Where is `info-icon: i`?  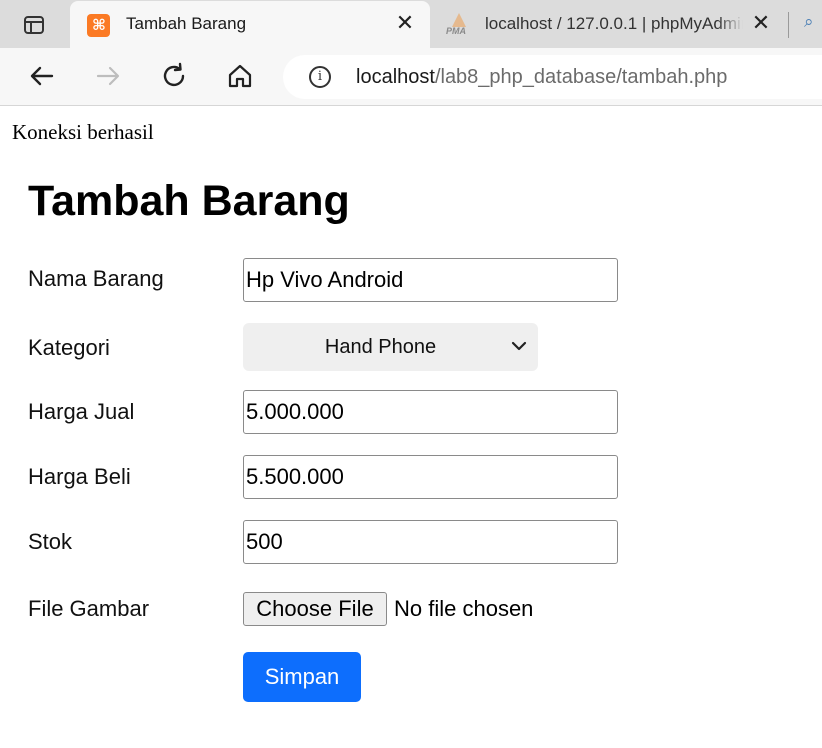
info-icon: i is located at coordinates (320, 77).